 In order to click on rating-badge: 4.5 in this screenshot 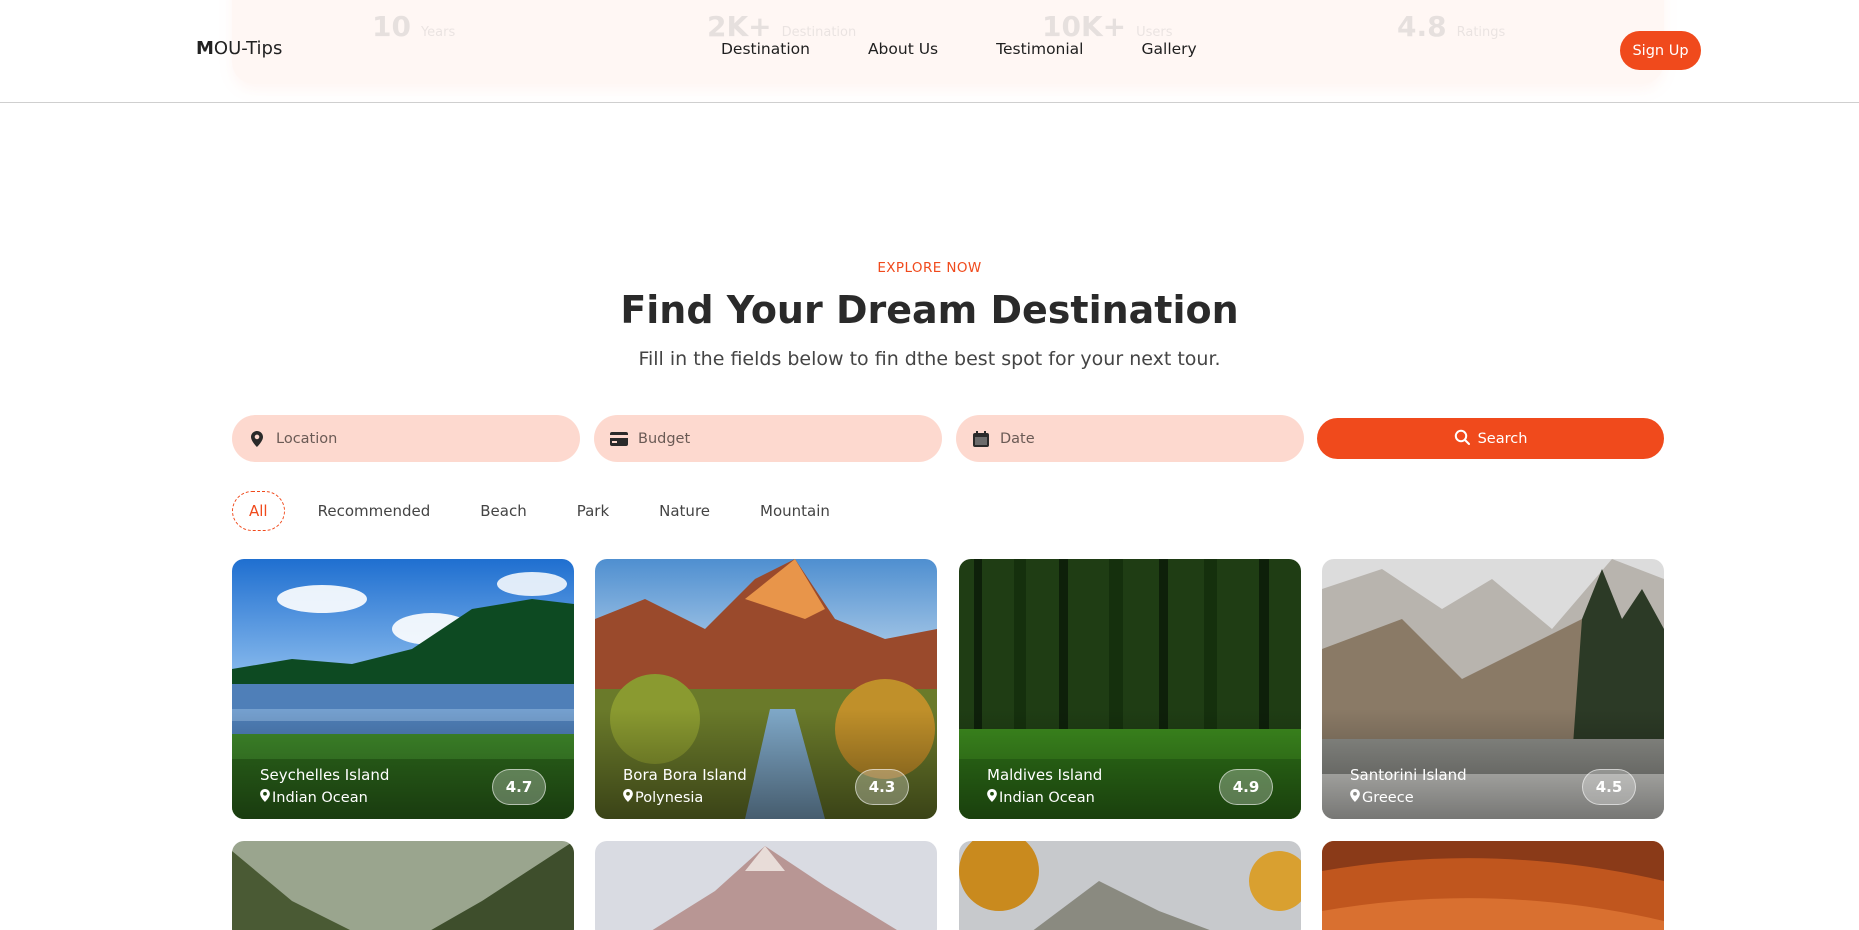, I will do `click(1609, 787)`.